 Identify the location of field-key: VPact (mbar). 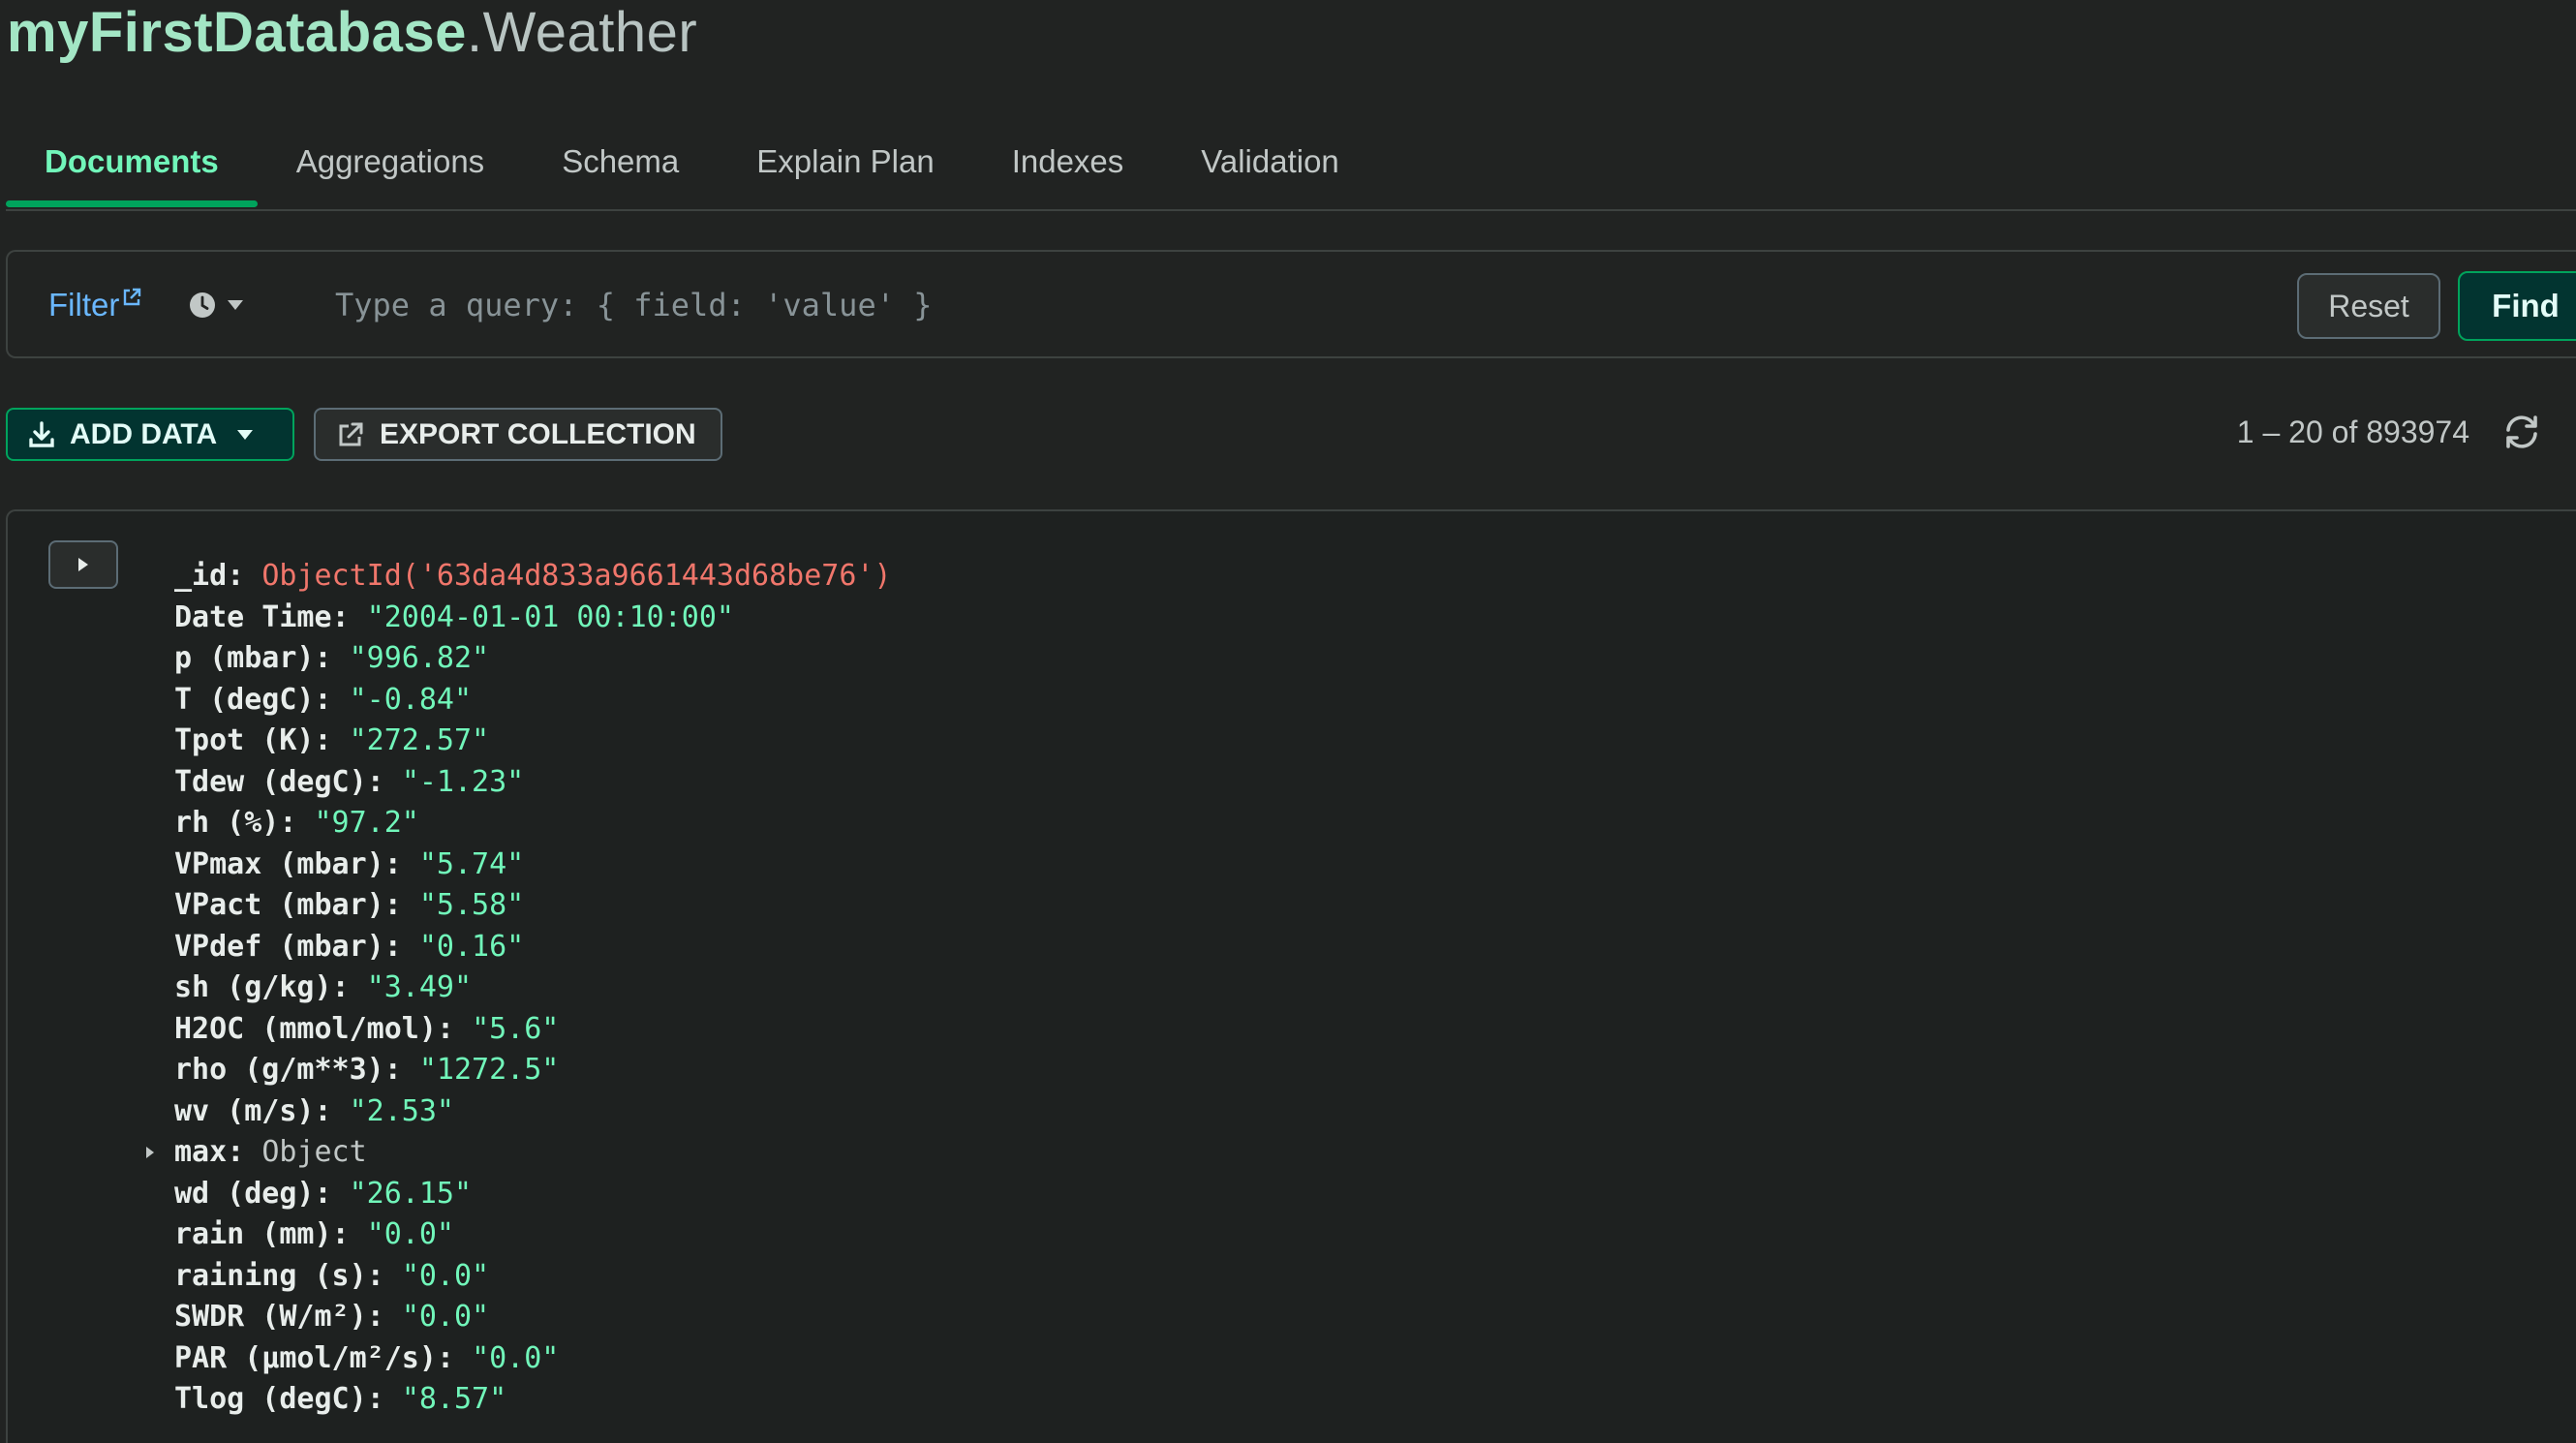
(279, 905).